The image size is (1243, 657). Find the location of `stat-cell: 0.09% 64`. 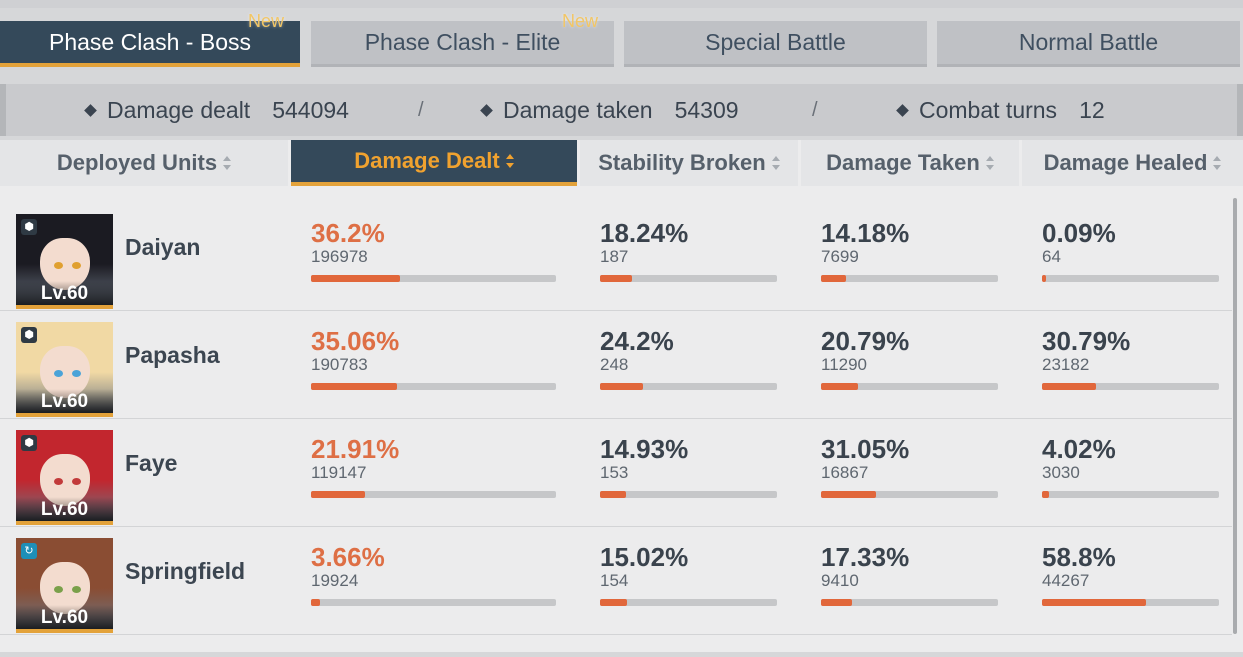

stat-cell: 0.09% 64 is located at coordinates (1130, 250).